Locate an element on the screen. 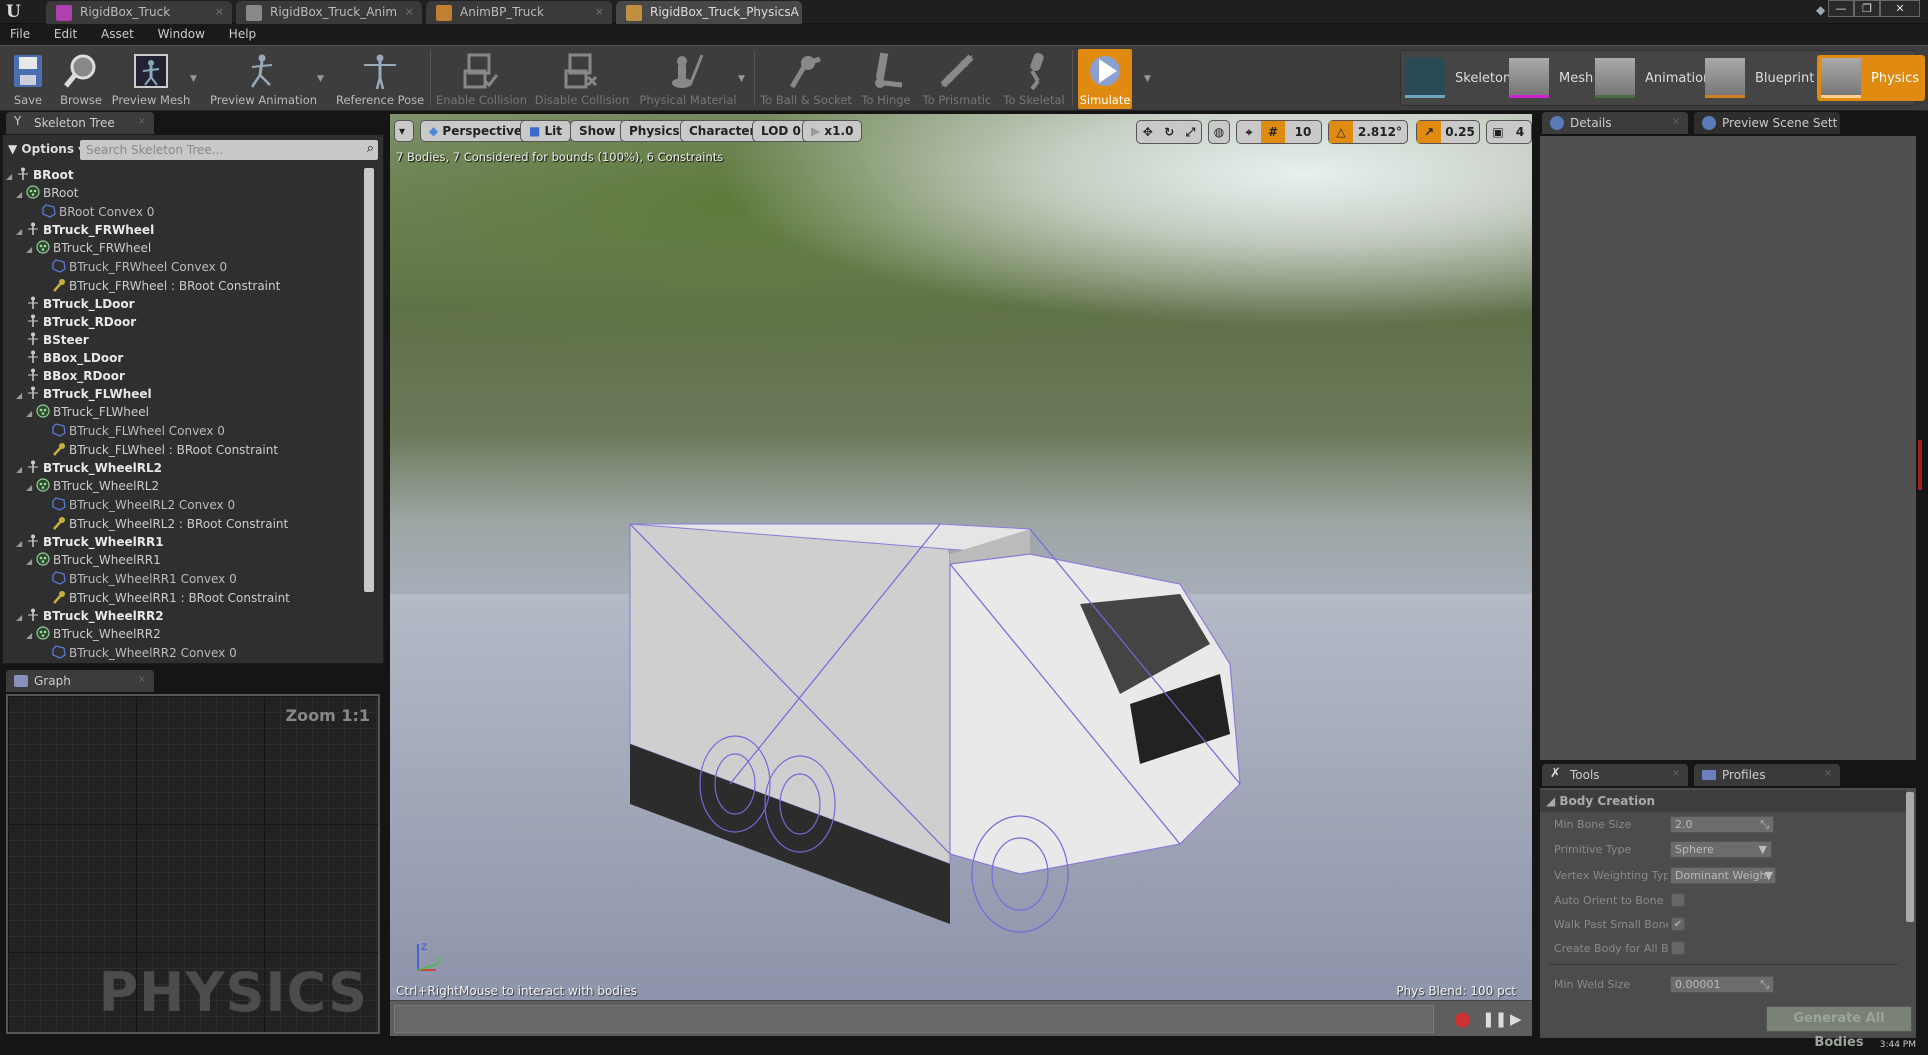 This screenshot has height=1055, width=1928. record-button: ⬤ is located at coordinates (1462, 1019).